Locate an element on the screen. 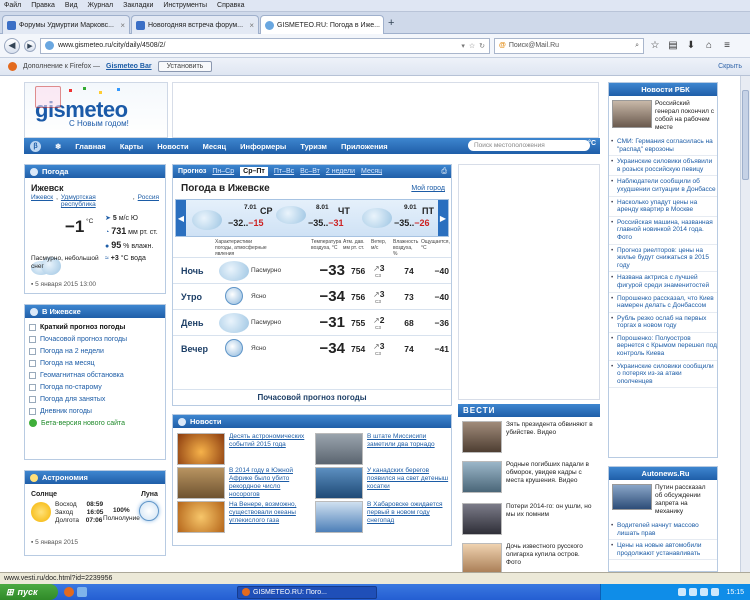 Image resolution: width=750 pixels, height=600 pixels. nav-tourism: Туризм is located at coordinates (313, 146).